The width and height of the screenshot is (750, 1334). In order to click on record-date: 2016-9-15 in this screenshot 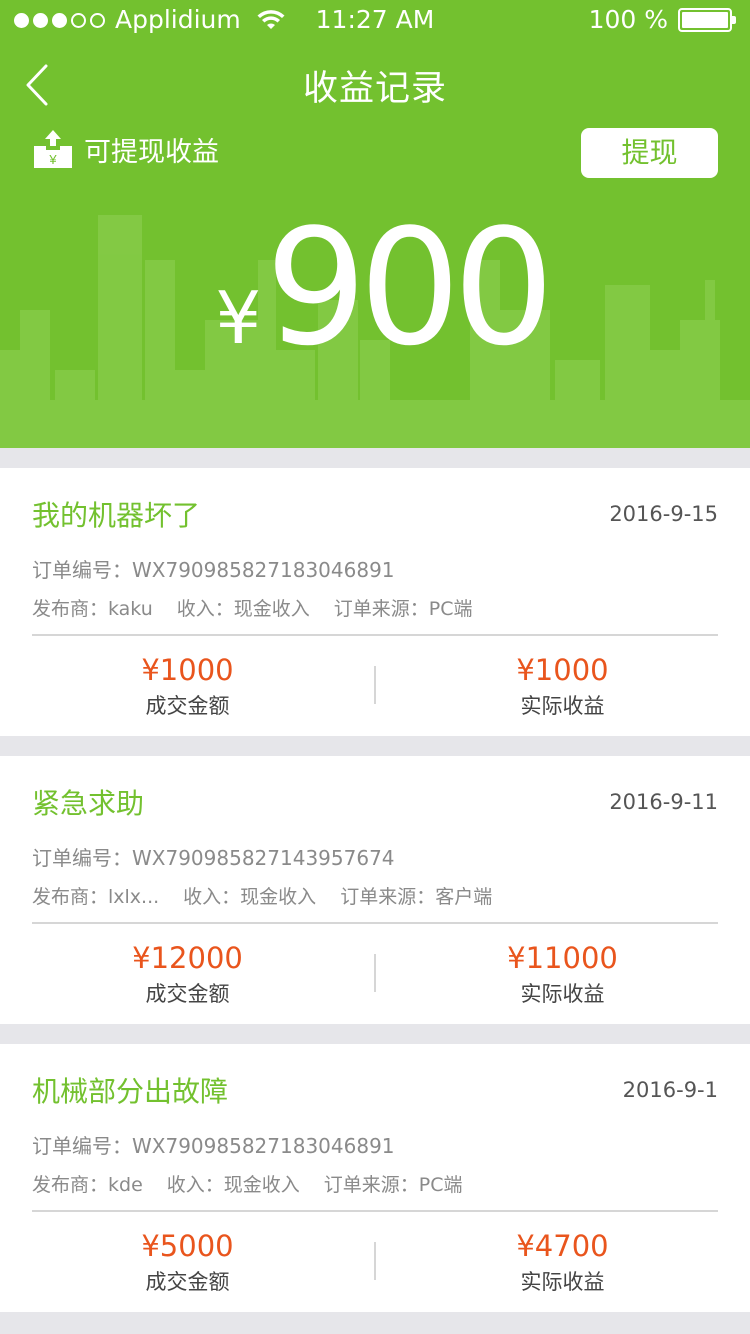, I will do `click(663, 514)`.